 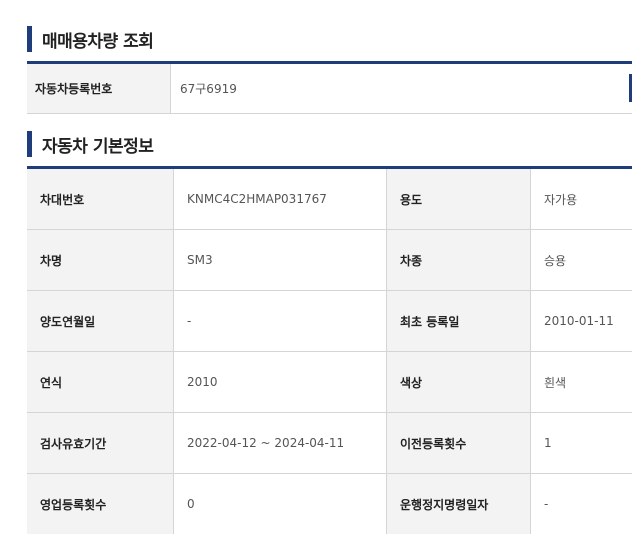 What do you see at coordinates (581, 443) in the screenshot?
I see `transfer-count-value: 1` at bounding box center [581, 443].